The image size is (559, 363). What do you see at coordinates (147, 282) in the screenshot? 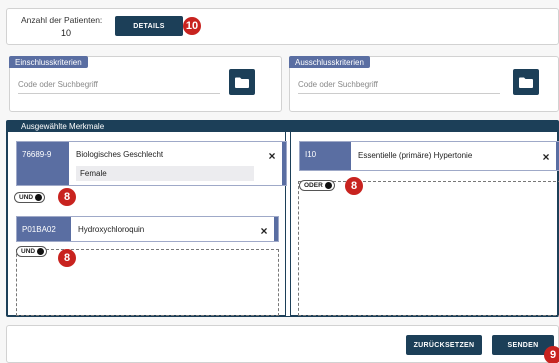
I see `feature-drop-zone` at bounding box center [147, 282].